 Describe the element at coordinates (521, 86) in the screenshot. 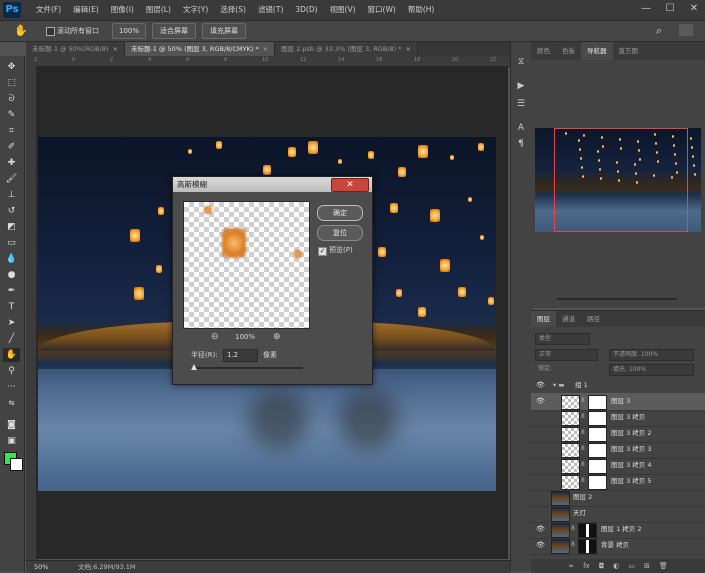

I see `actions-panel-icon: ▶` at that location.